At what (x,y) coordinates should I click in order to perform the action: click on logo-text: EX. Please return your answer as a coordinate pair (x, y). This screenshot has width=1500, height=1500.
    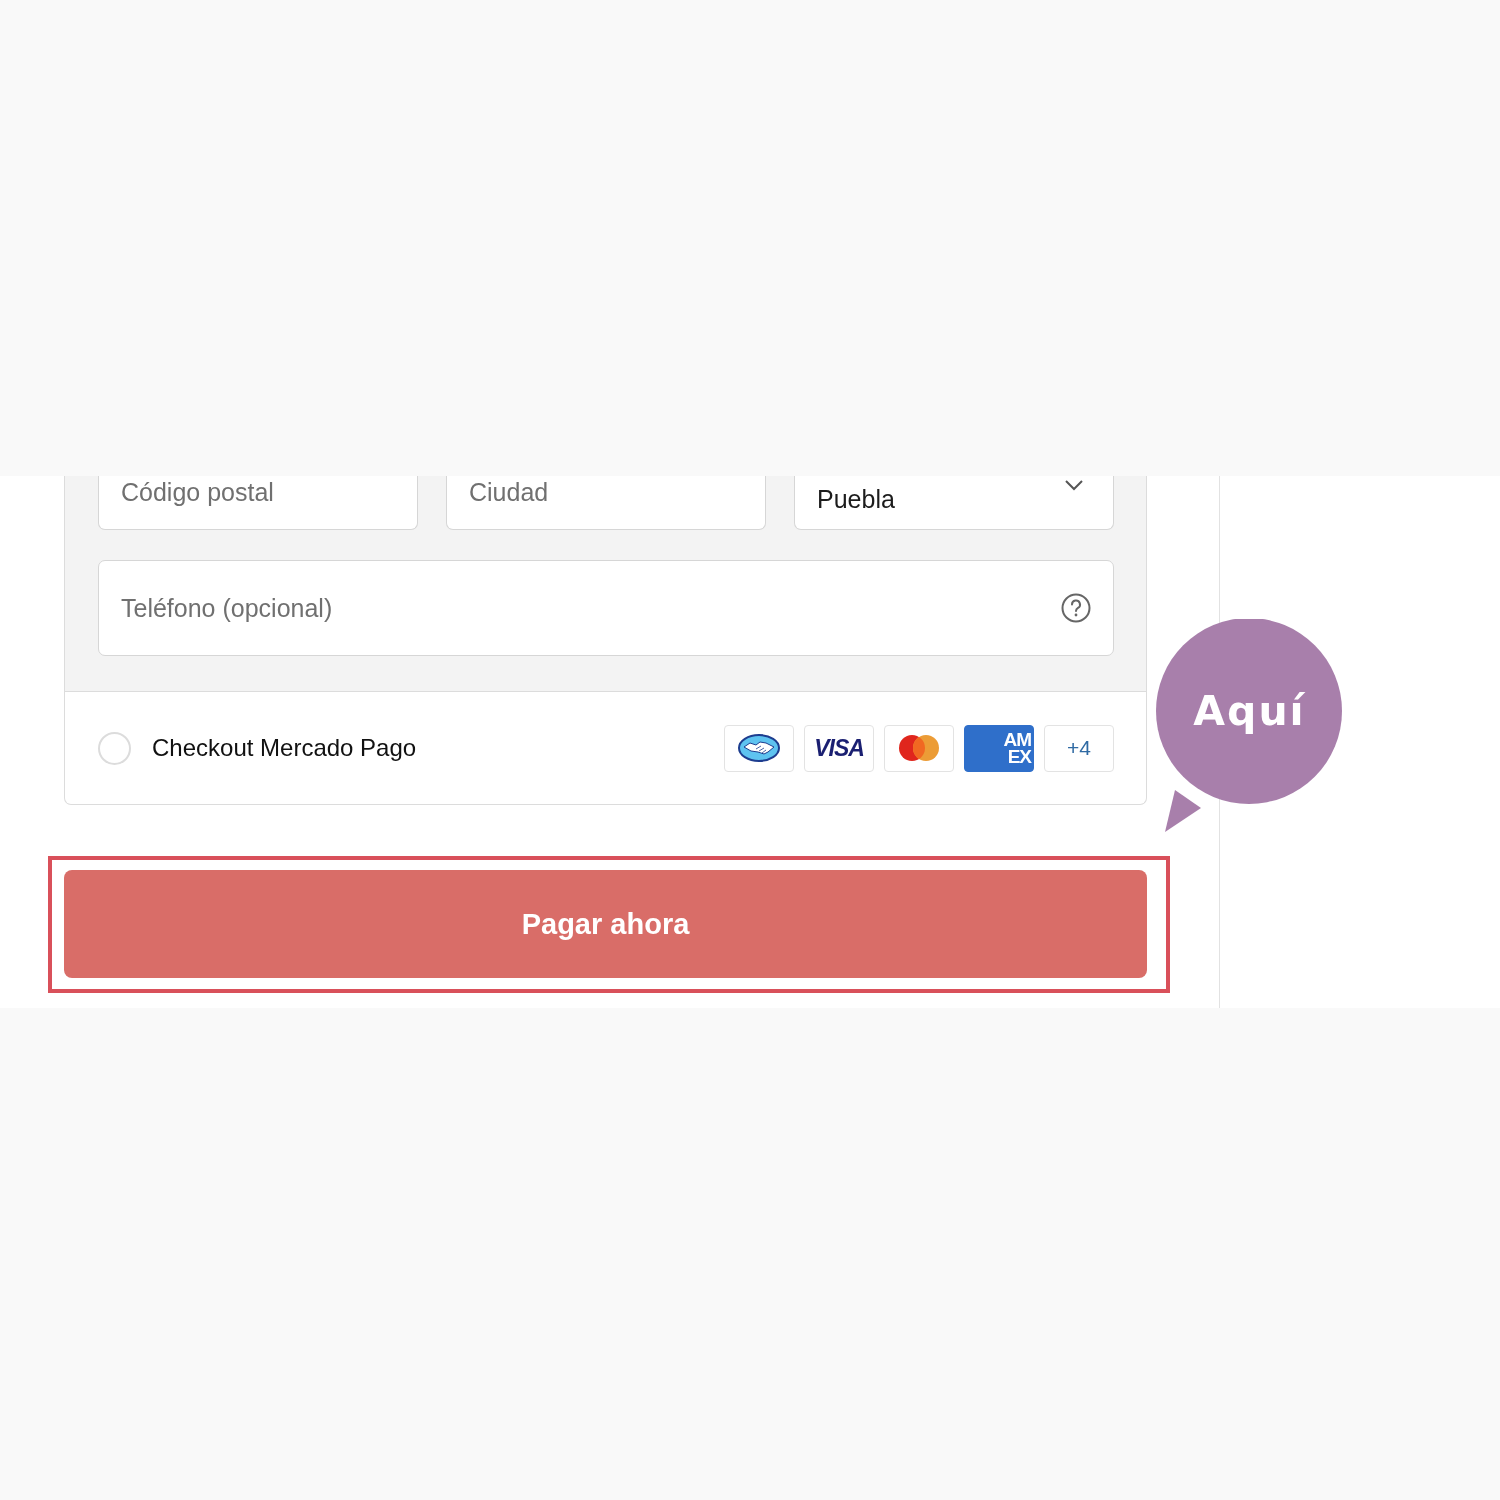
    Looking at the image, I should click on (1019, 756).